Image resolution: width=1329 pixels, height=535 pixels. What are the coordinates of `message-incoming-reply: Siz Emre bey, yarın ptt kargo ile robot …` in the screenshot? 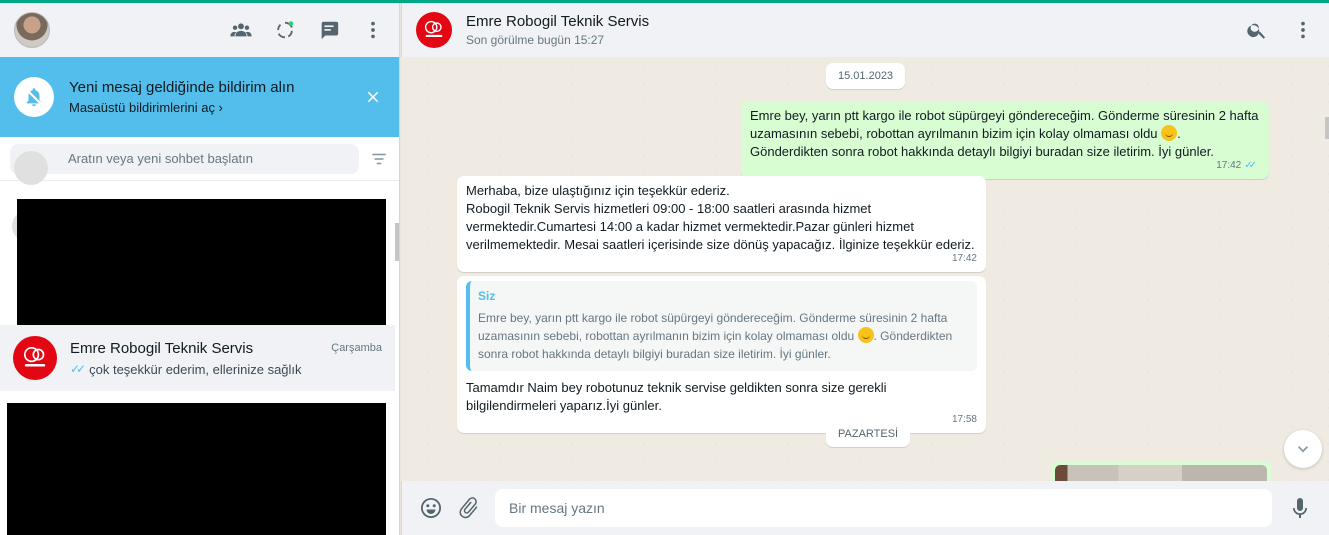 It's located at (721, 354).